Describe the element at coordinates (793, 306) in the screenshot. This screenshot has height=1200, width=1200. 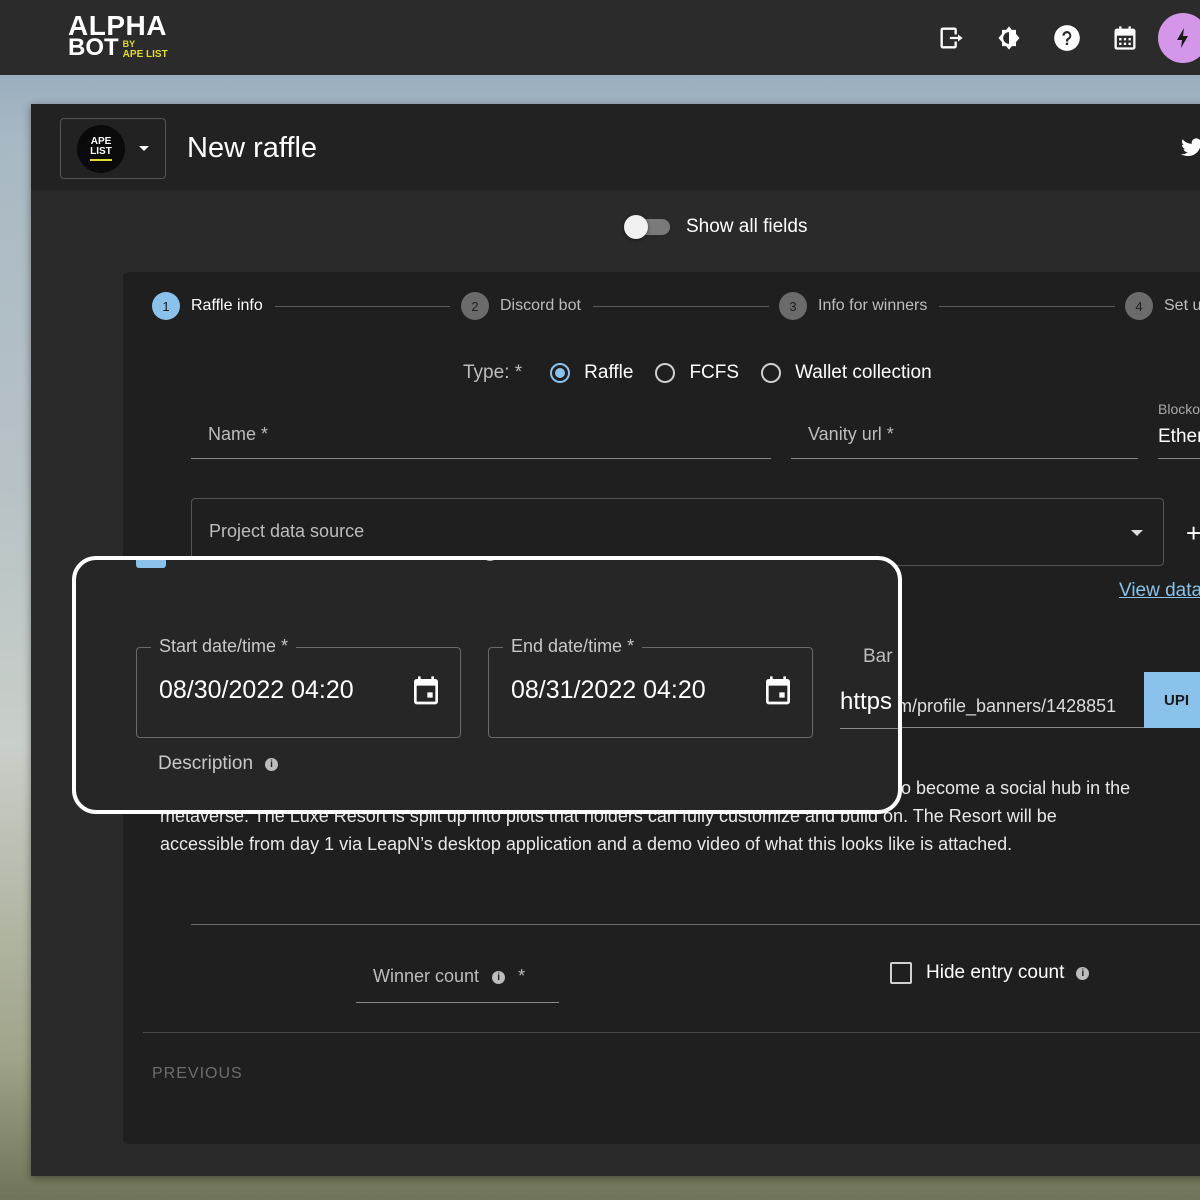
I see `step-number: 3` at that location.